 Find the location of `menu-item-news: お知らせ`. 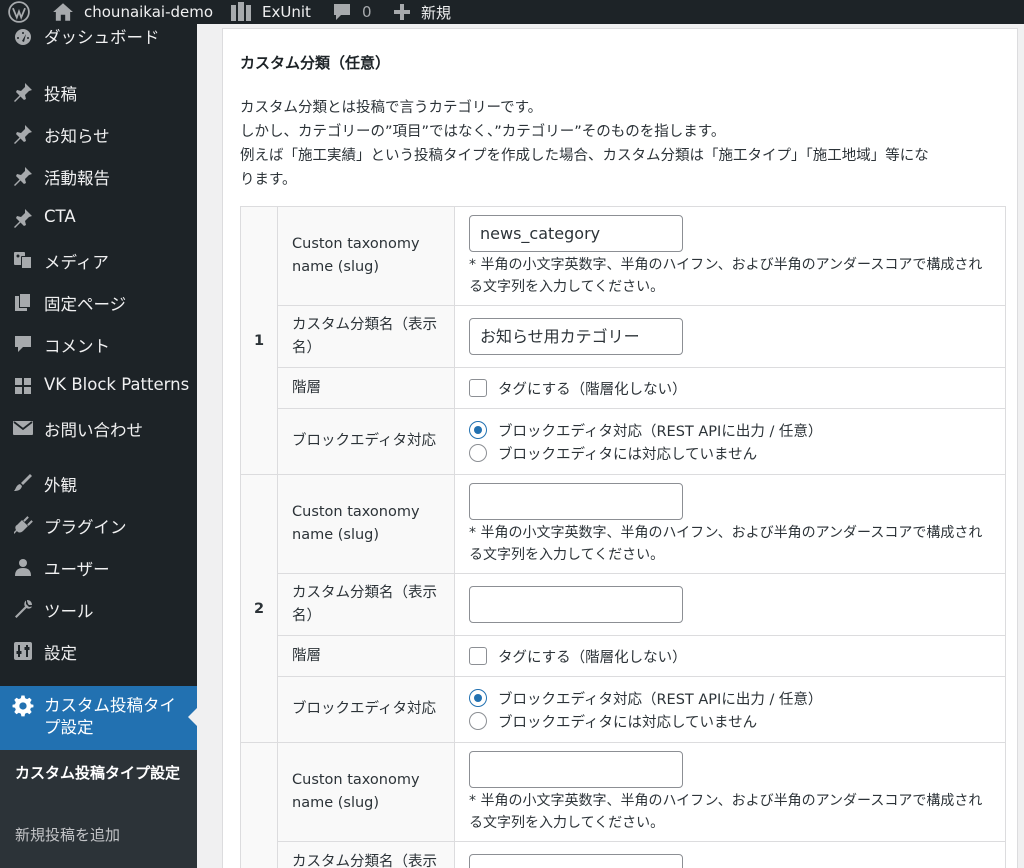

menu-item-news: お知らせ is located at coordinates (98, 134).